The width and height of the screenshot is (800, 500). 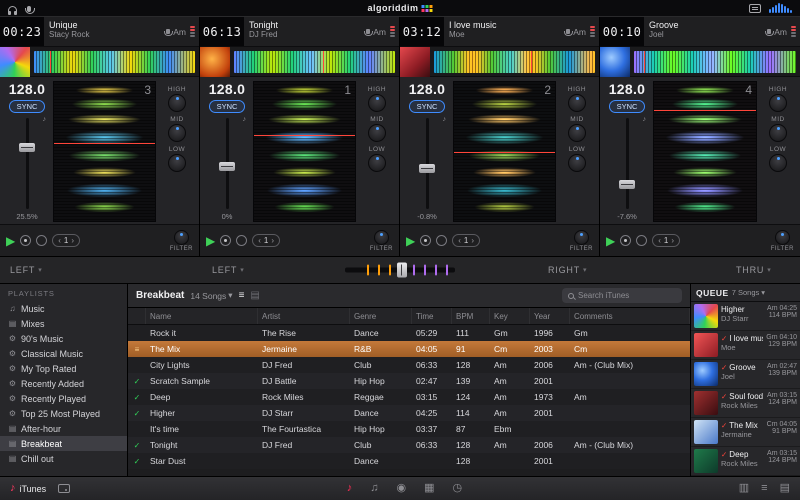 What do you see at coordinates (63, 353) in the screenshot?
I see `sidebar-item-classical-music: ⚙ Classical Music` at bounding box center [63, 353].